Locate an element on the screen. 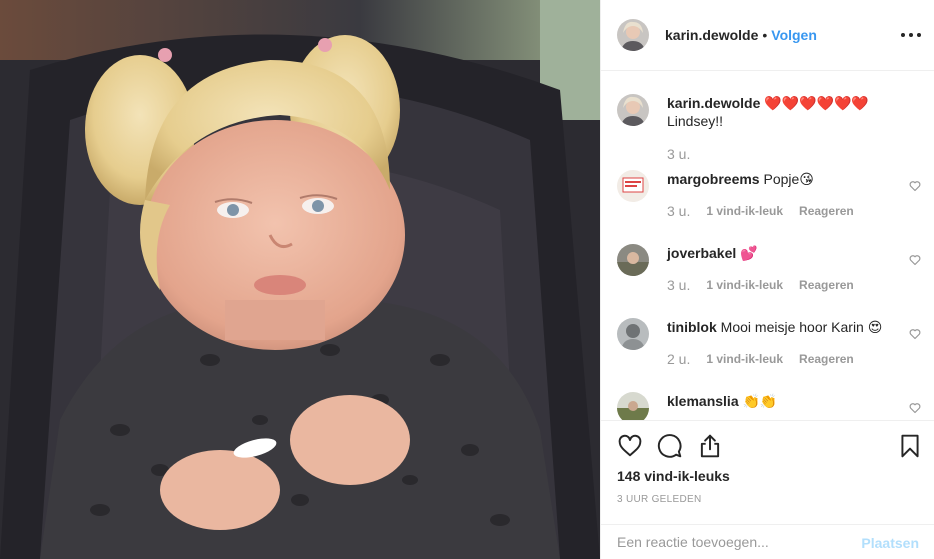 The height and width of the screenshot is (559, 934). comment-icon is located at coordinates (670, 446).